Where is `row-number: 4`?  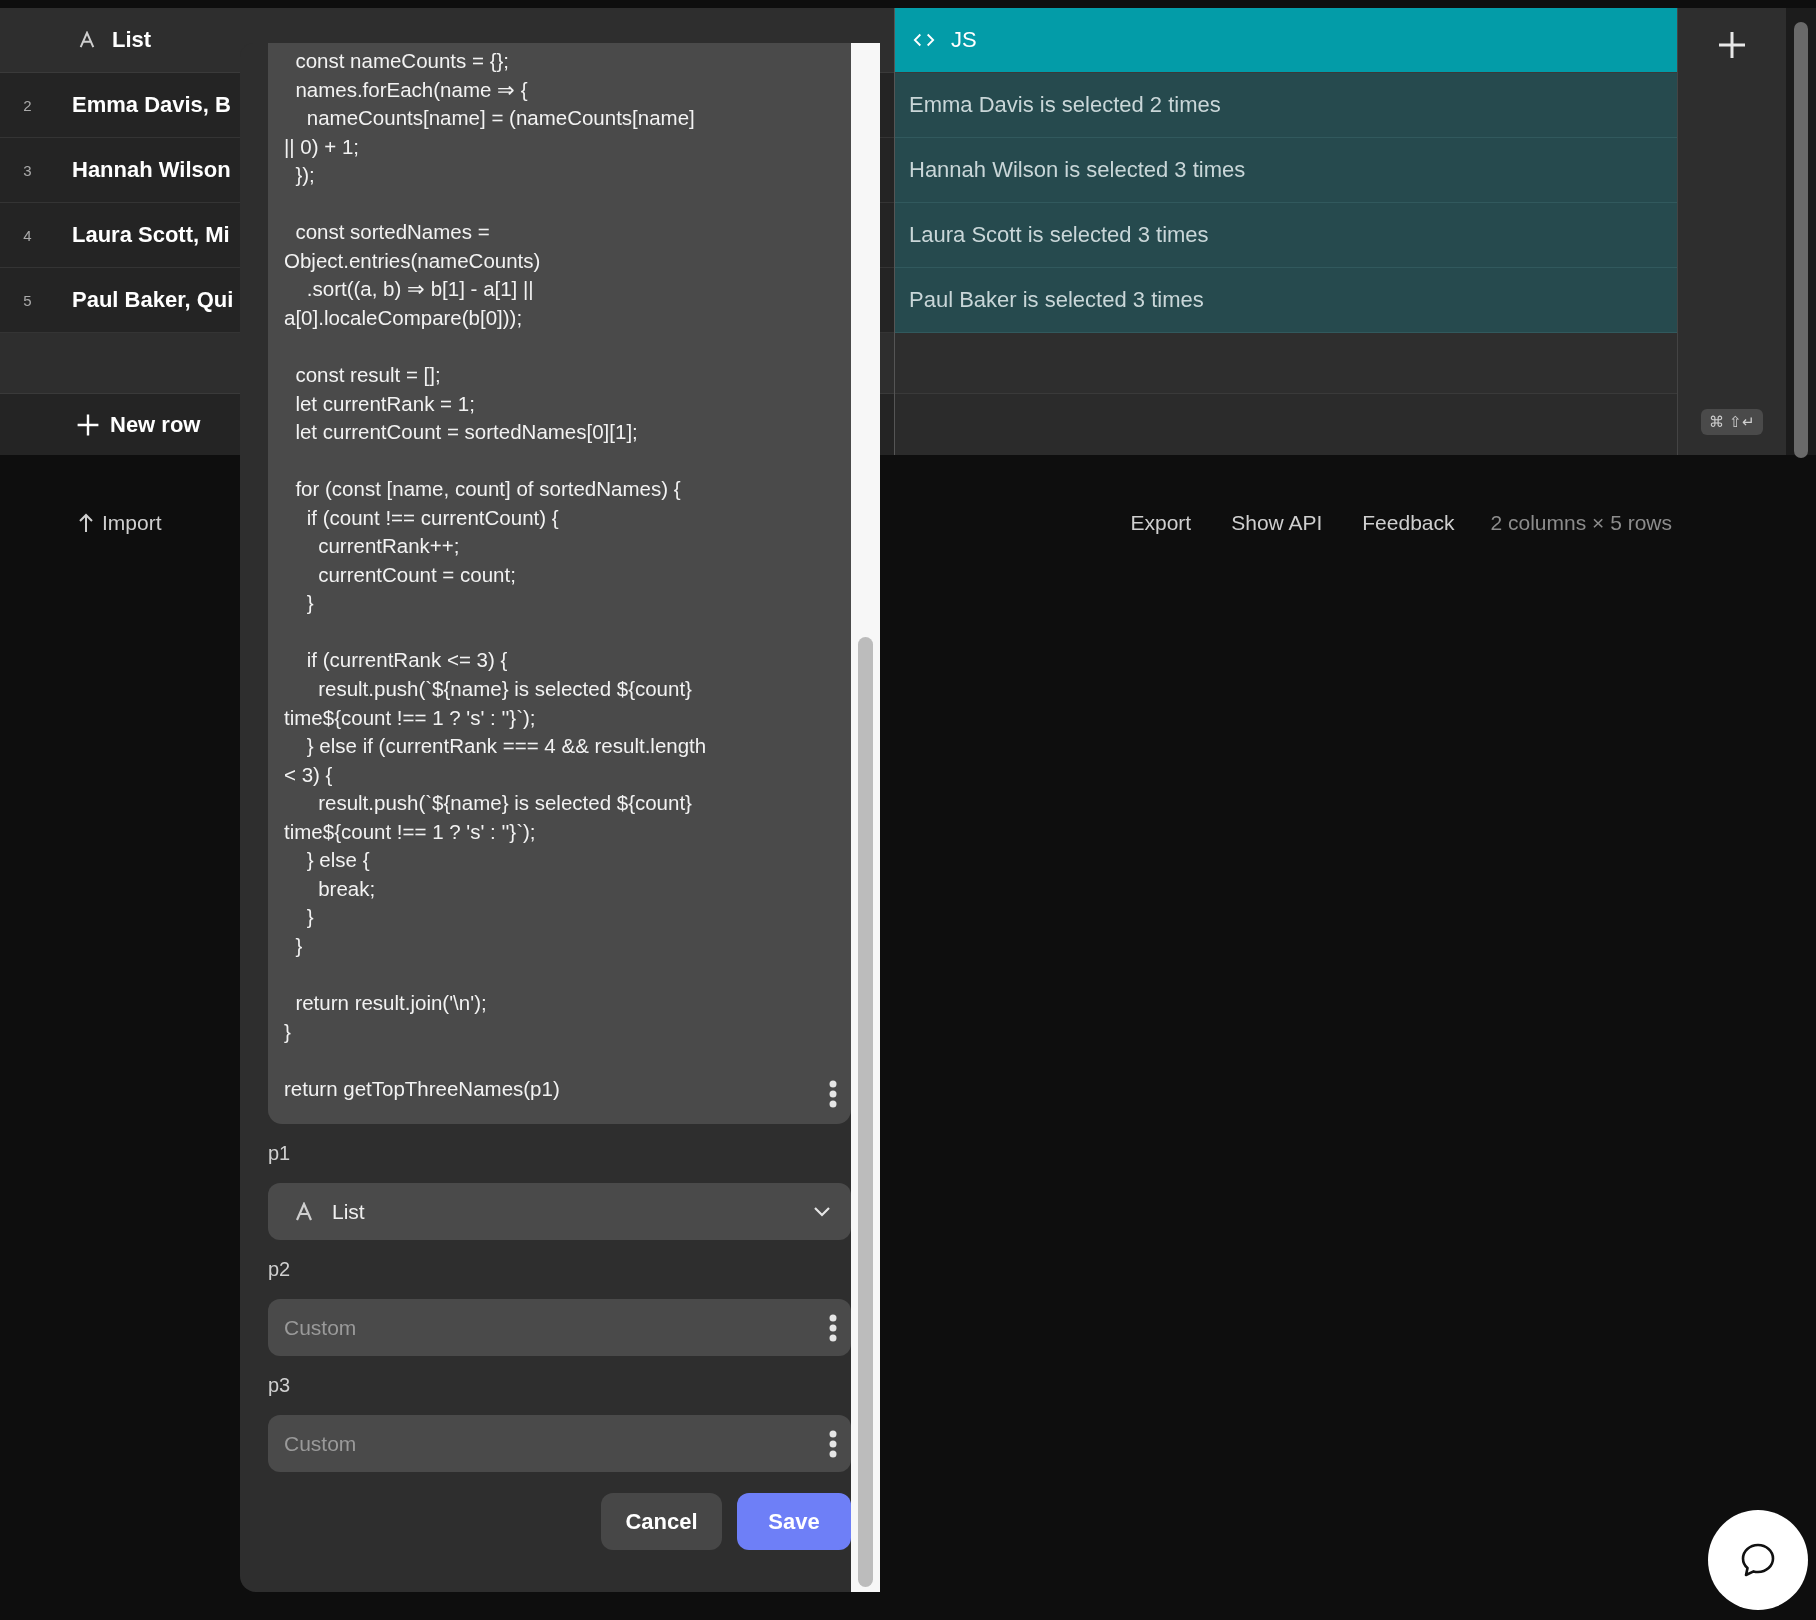
row-number: 4 is located at coordinates (27, 235).